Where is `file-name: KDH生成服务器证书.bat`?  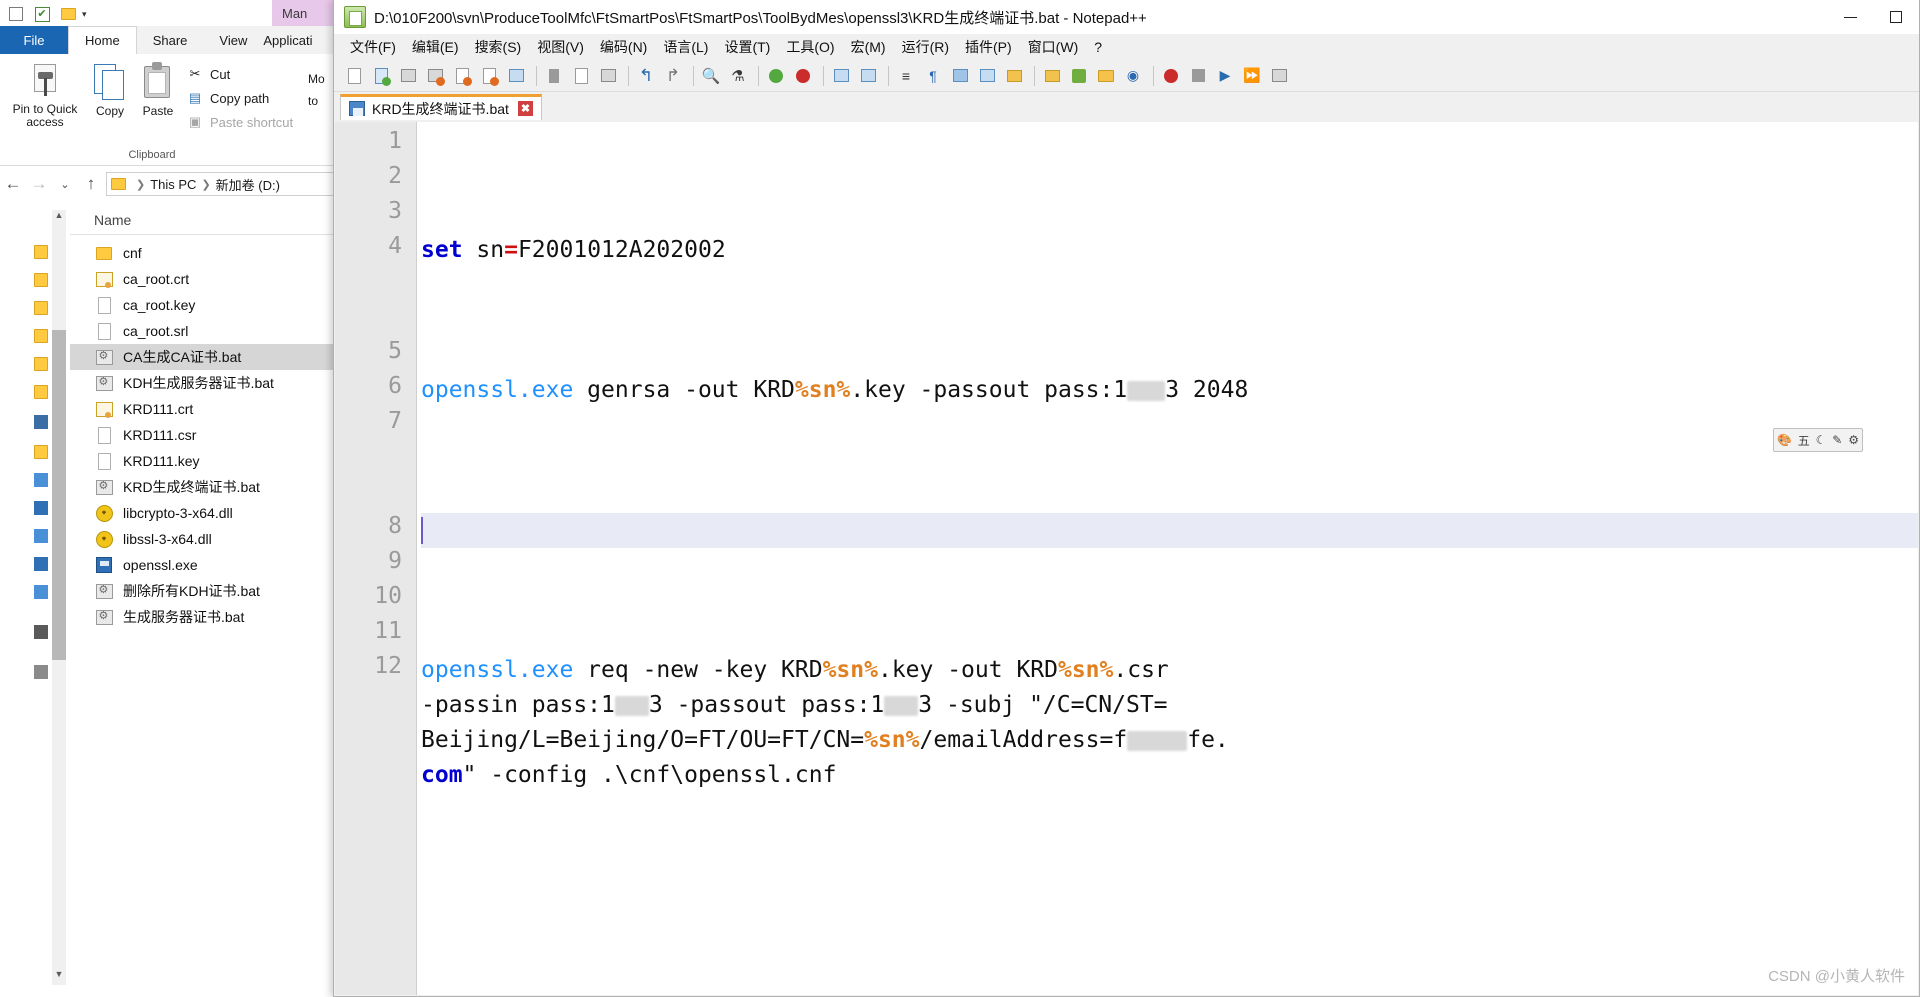 file-name: KDH生成服务器证书.bat is located at coordinates (198, 383).